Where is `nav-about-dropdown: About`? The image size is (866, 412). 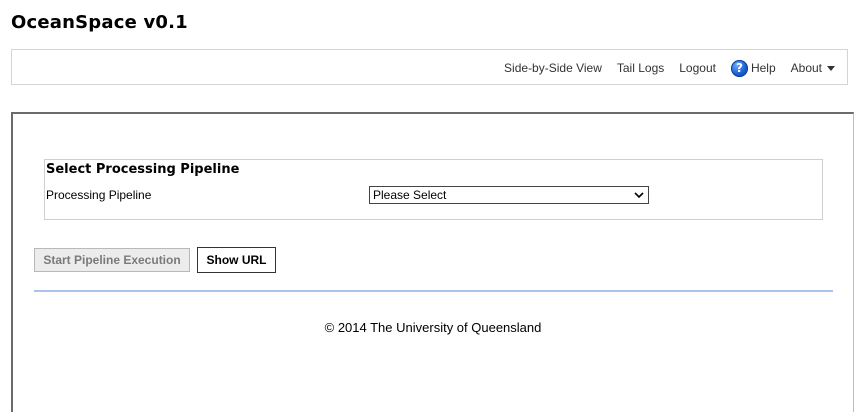
nav-about-dropdown: About is located at coordinates (813, 68).